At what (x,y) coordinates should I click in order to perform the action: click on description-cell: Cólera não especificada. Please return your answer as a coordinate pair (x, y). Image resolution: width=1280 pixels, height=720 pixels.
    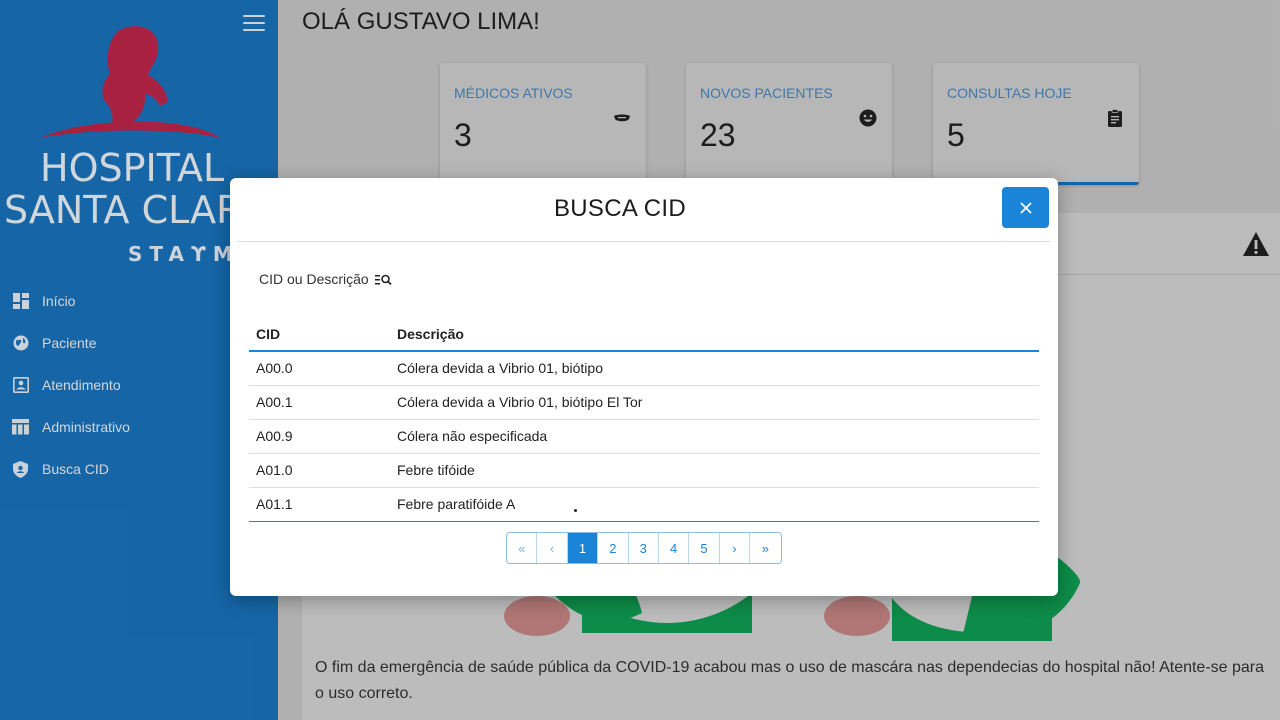
    Looking at the image, I should click on (714, 436).